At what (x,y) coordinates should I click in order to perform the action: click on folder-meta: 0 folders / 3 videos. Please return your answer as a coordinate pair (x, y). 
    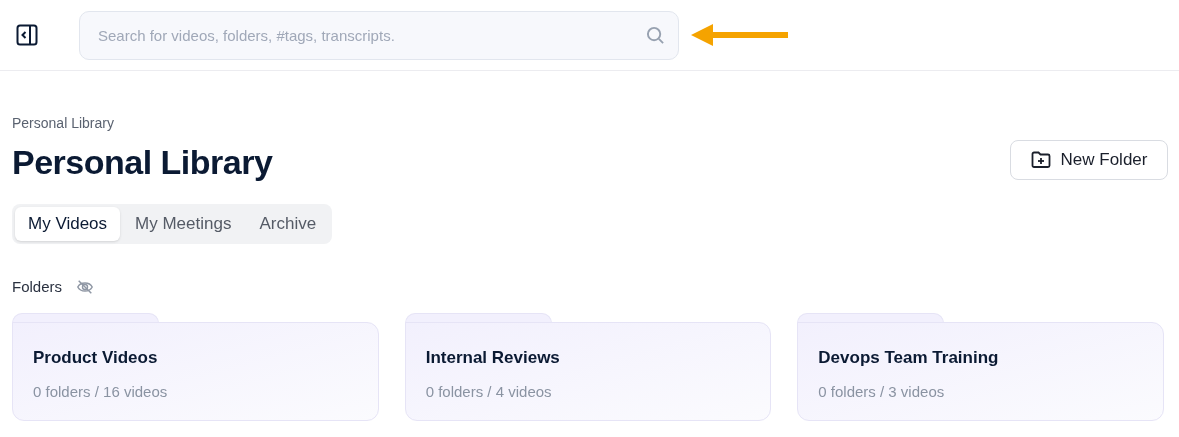
    Looking at the image, I should click on (882, 392).